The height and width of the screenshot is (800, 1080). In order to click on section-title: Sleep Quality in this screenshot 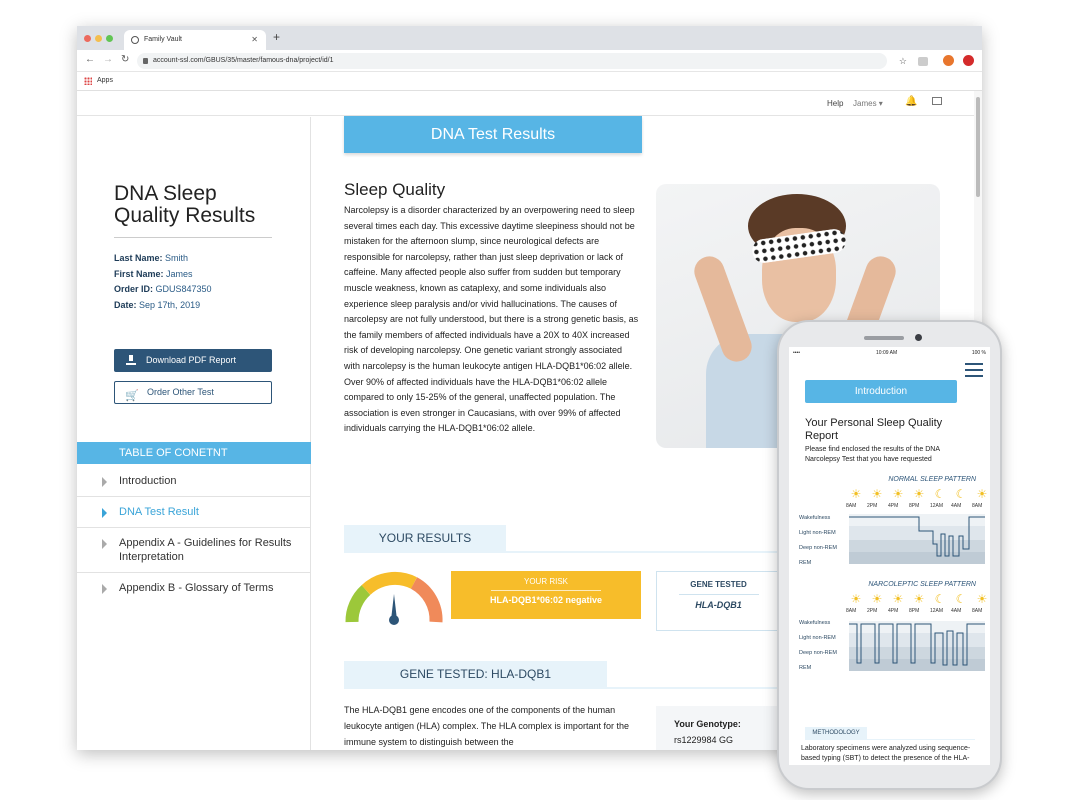, I will do `click(395, 189)`.